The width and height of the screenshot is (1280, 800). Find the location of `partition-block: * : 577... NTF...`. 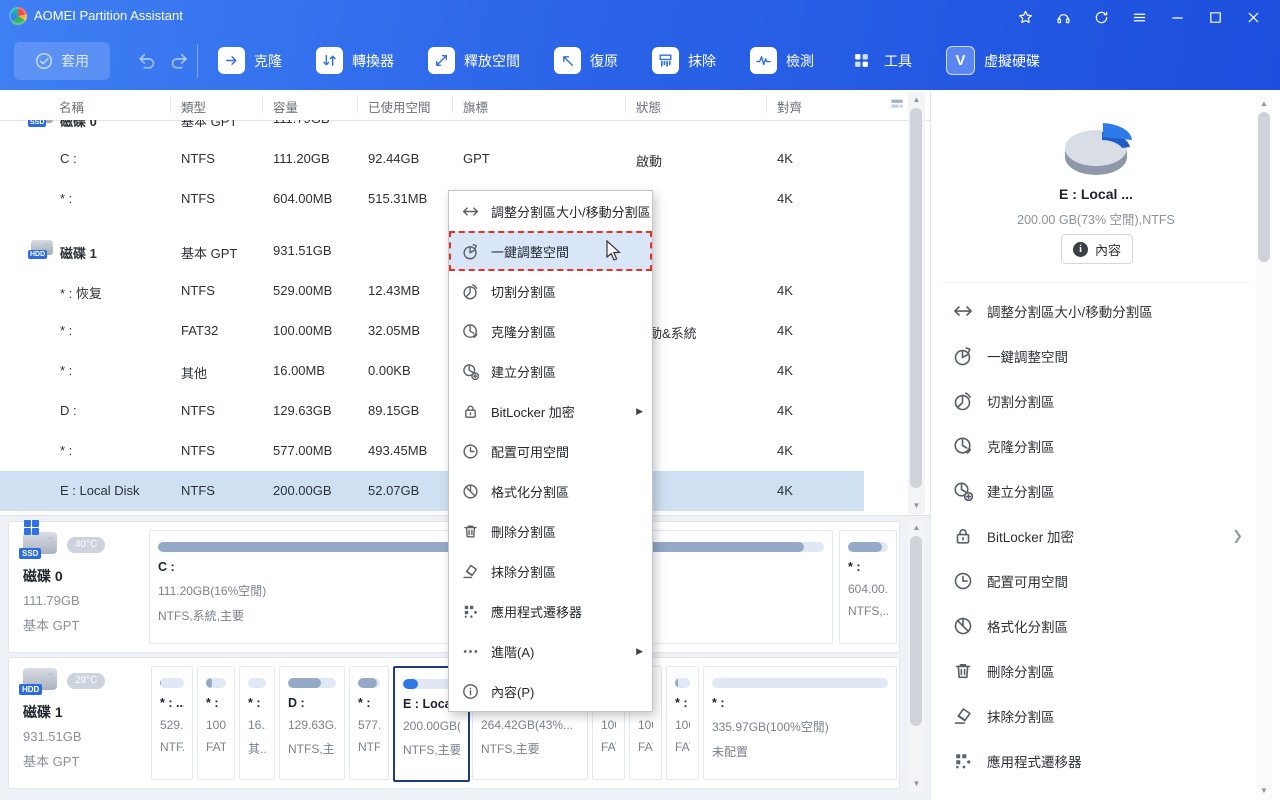

partition-block: * : 577... NTF... is located at coordinates (369, 723).